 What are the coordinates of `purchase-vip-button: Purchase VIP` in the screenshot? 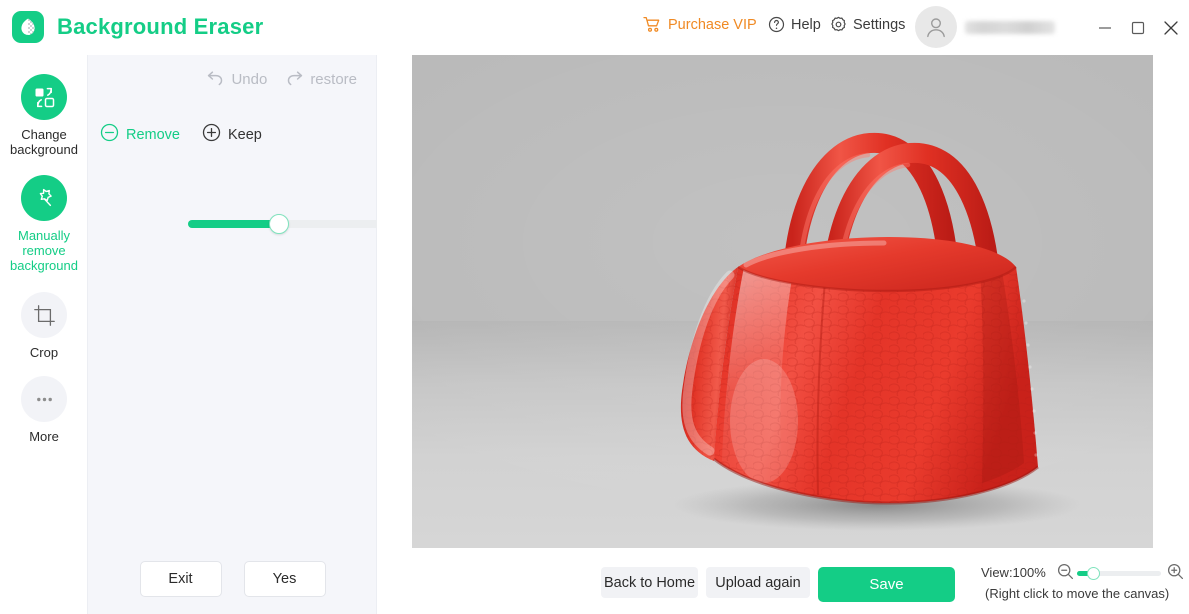 It's located at (700, 24).